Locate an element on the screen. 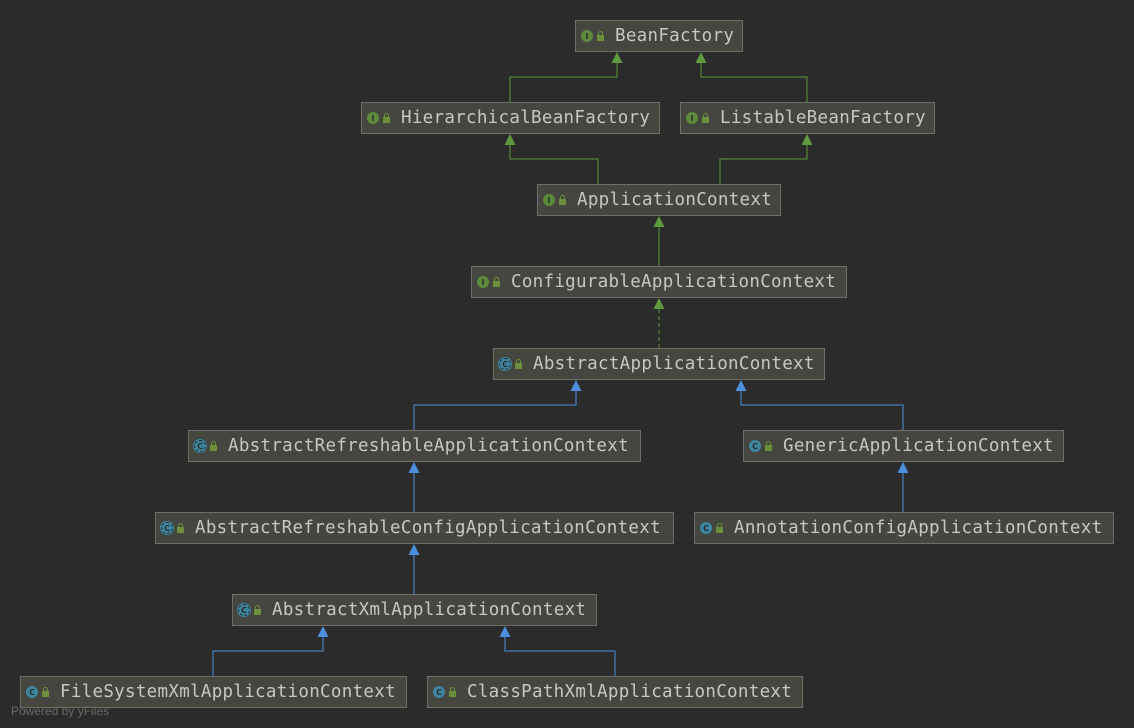 The image size is (1134, 728). edge-abstractxmlapplicationcontext-to-abstractrefreshableconfigapplicationcontext is located at coordinates (414, 569).